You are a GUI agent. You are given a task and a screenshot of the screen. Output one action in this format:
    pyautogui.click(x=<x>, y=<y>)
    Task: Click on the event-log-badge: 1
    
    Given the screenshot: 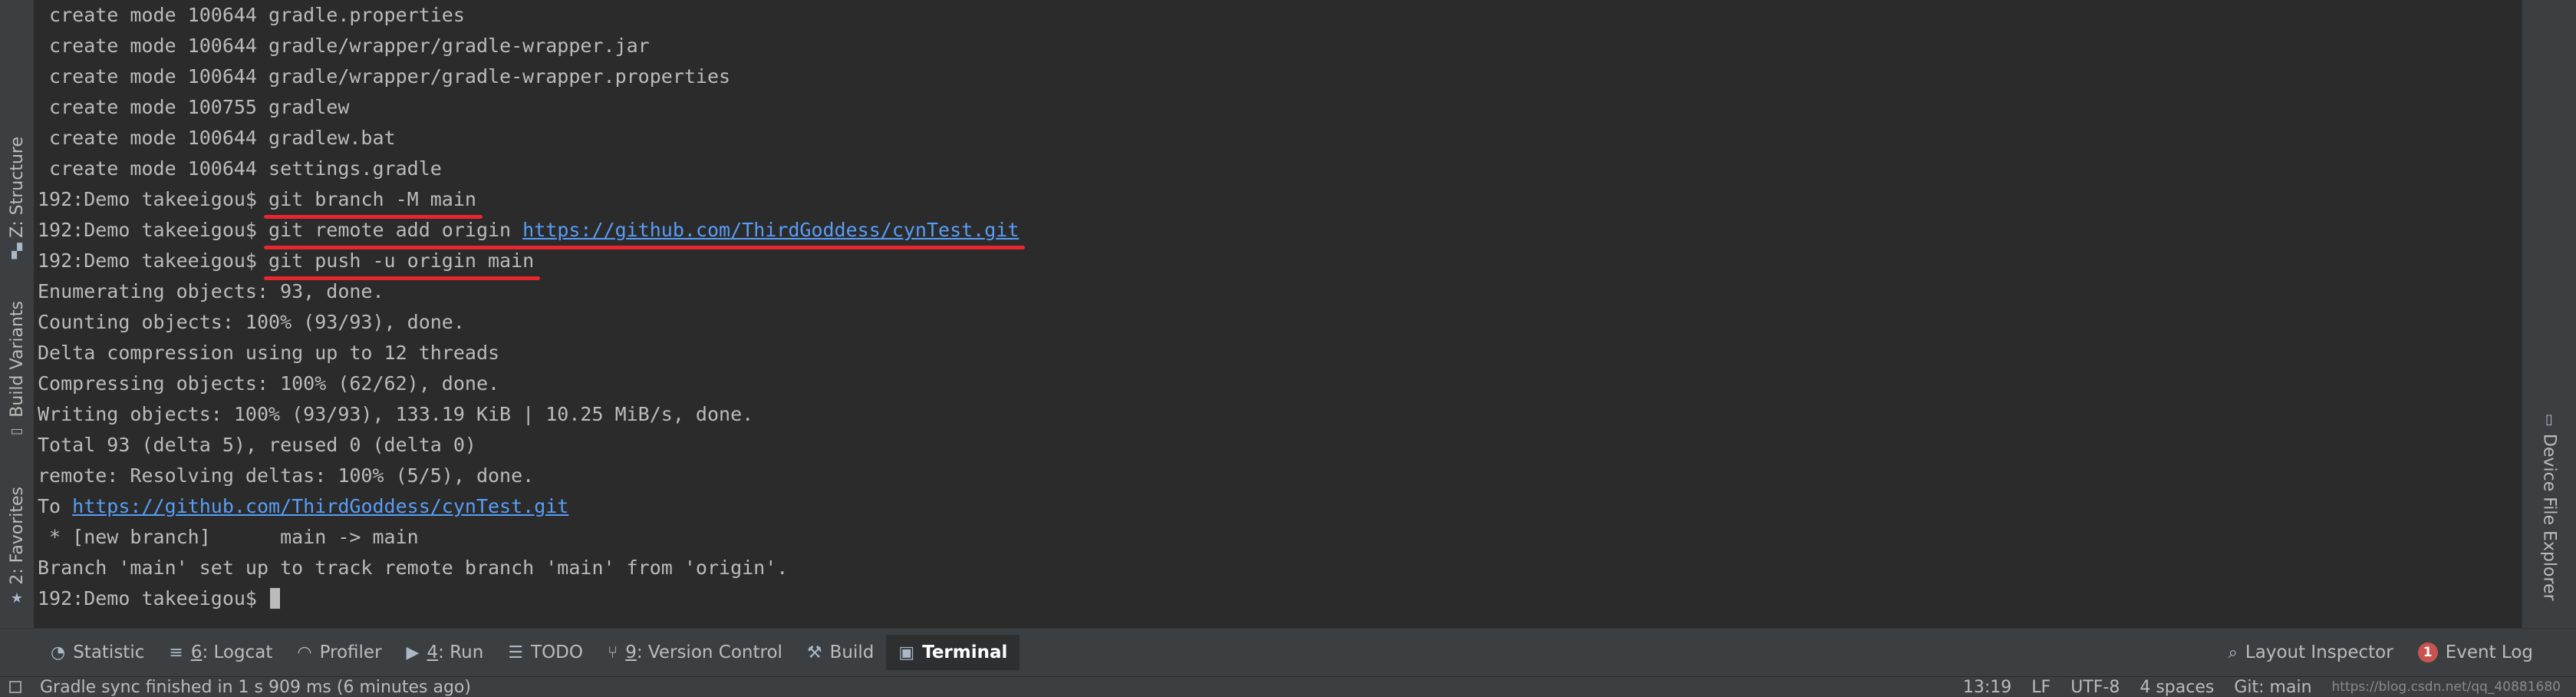 What is the action you would take?
    pyautogui.click(x=2427, y=652)
    